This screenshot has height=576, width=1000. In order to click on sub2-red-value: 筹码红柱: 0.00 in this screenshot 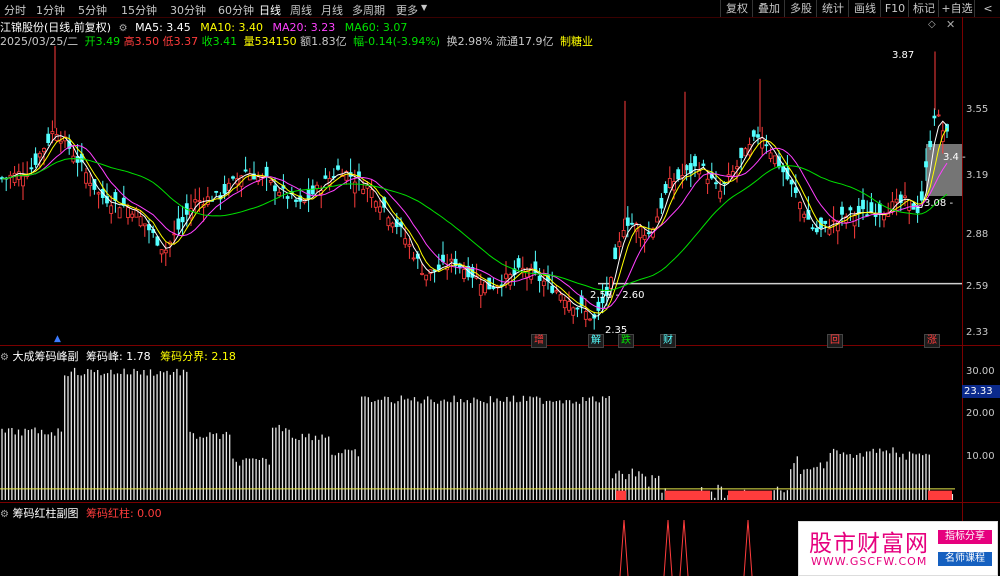, I will do `click(123, 513)`.